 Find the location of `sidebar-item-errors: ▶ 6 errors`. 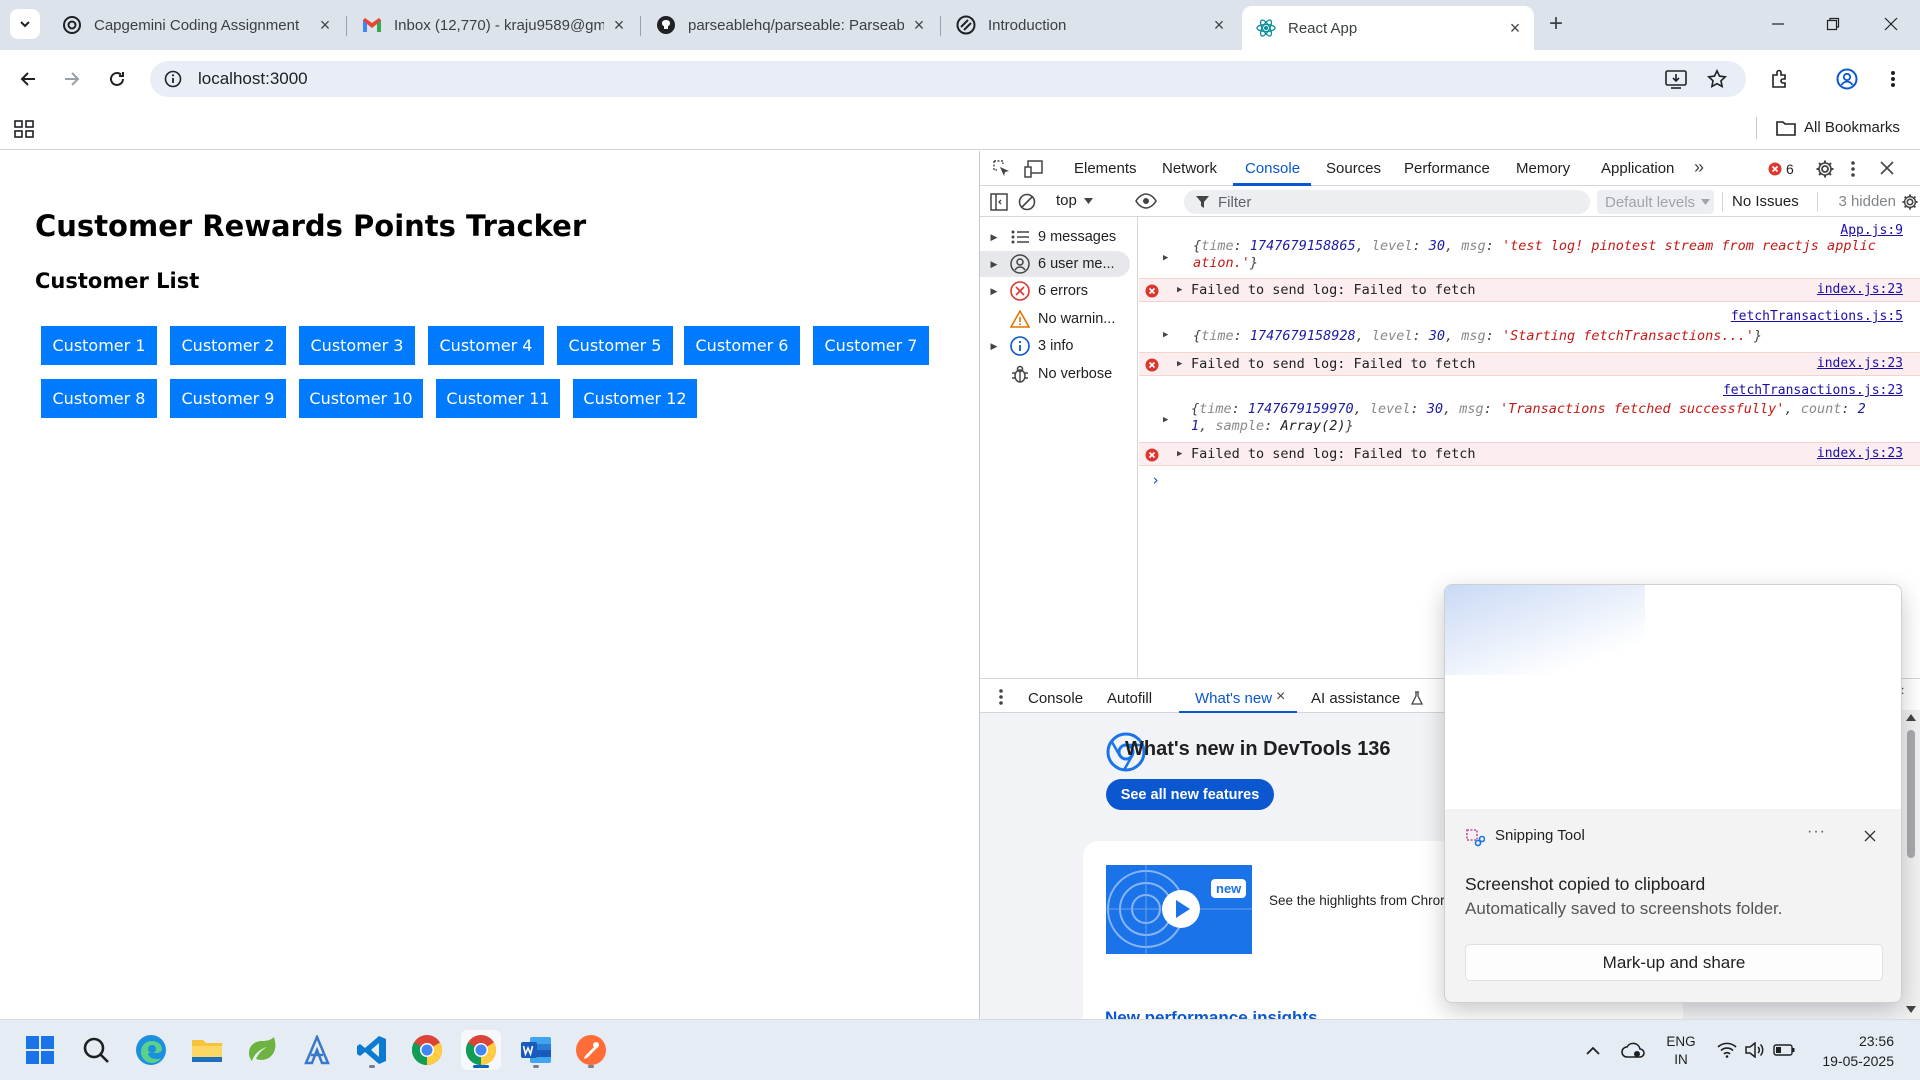

sidebar-item-errors: ▶ 6 errors is located at coordinates (1059, 291).